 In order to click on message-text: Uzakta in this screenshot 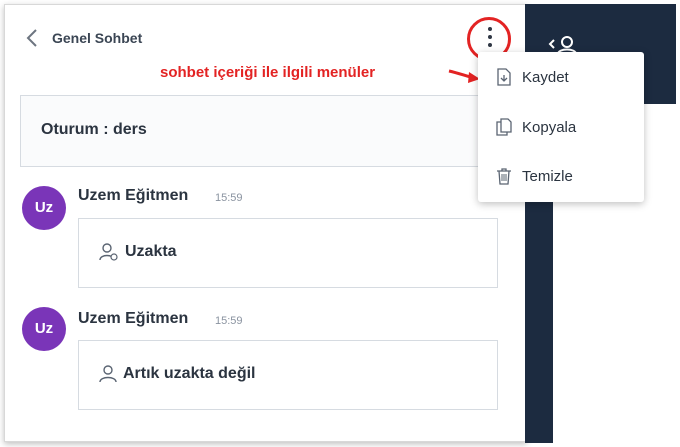, I will do `click(151, 251)`.